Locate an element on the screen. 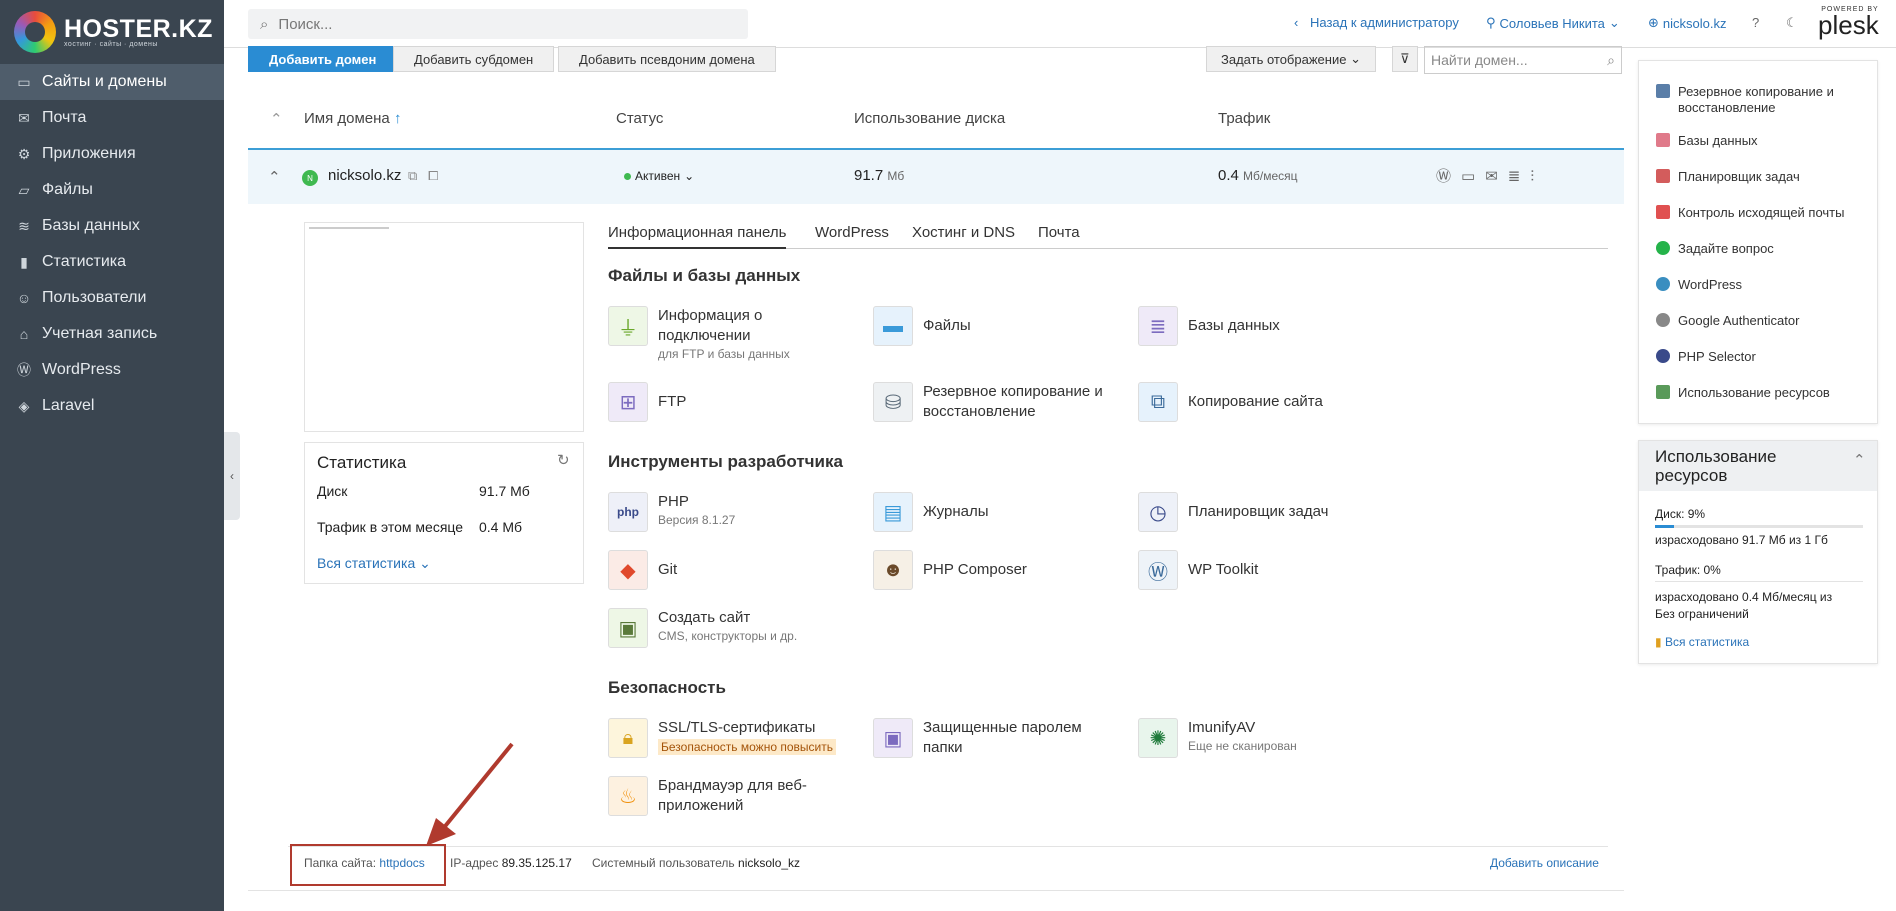  moon-icon: ☾ is located at coordinates (1792, 23).